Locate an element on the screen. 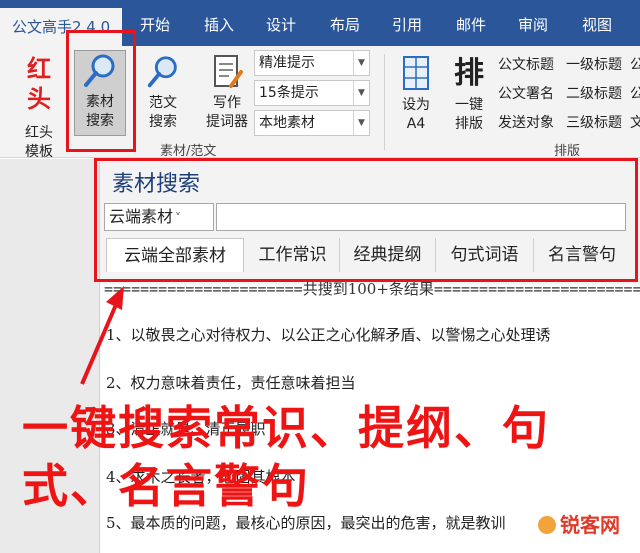 The image size is (640, 553). style-doc-title: 公文标题 is located at coordinates (526, 64).